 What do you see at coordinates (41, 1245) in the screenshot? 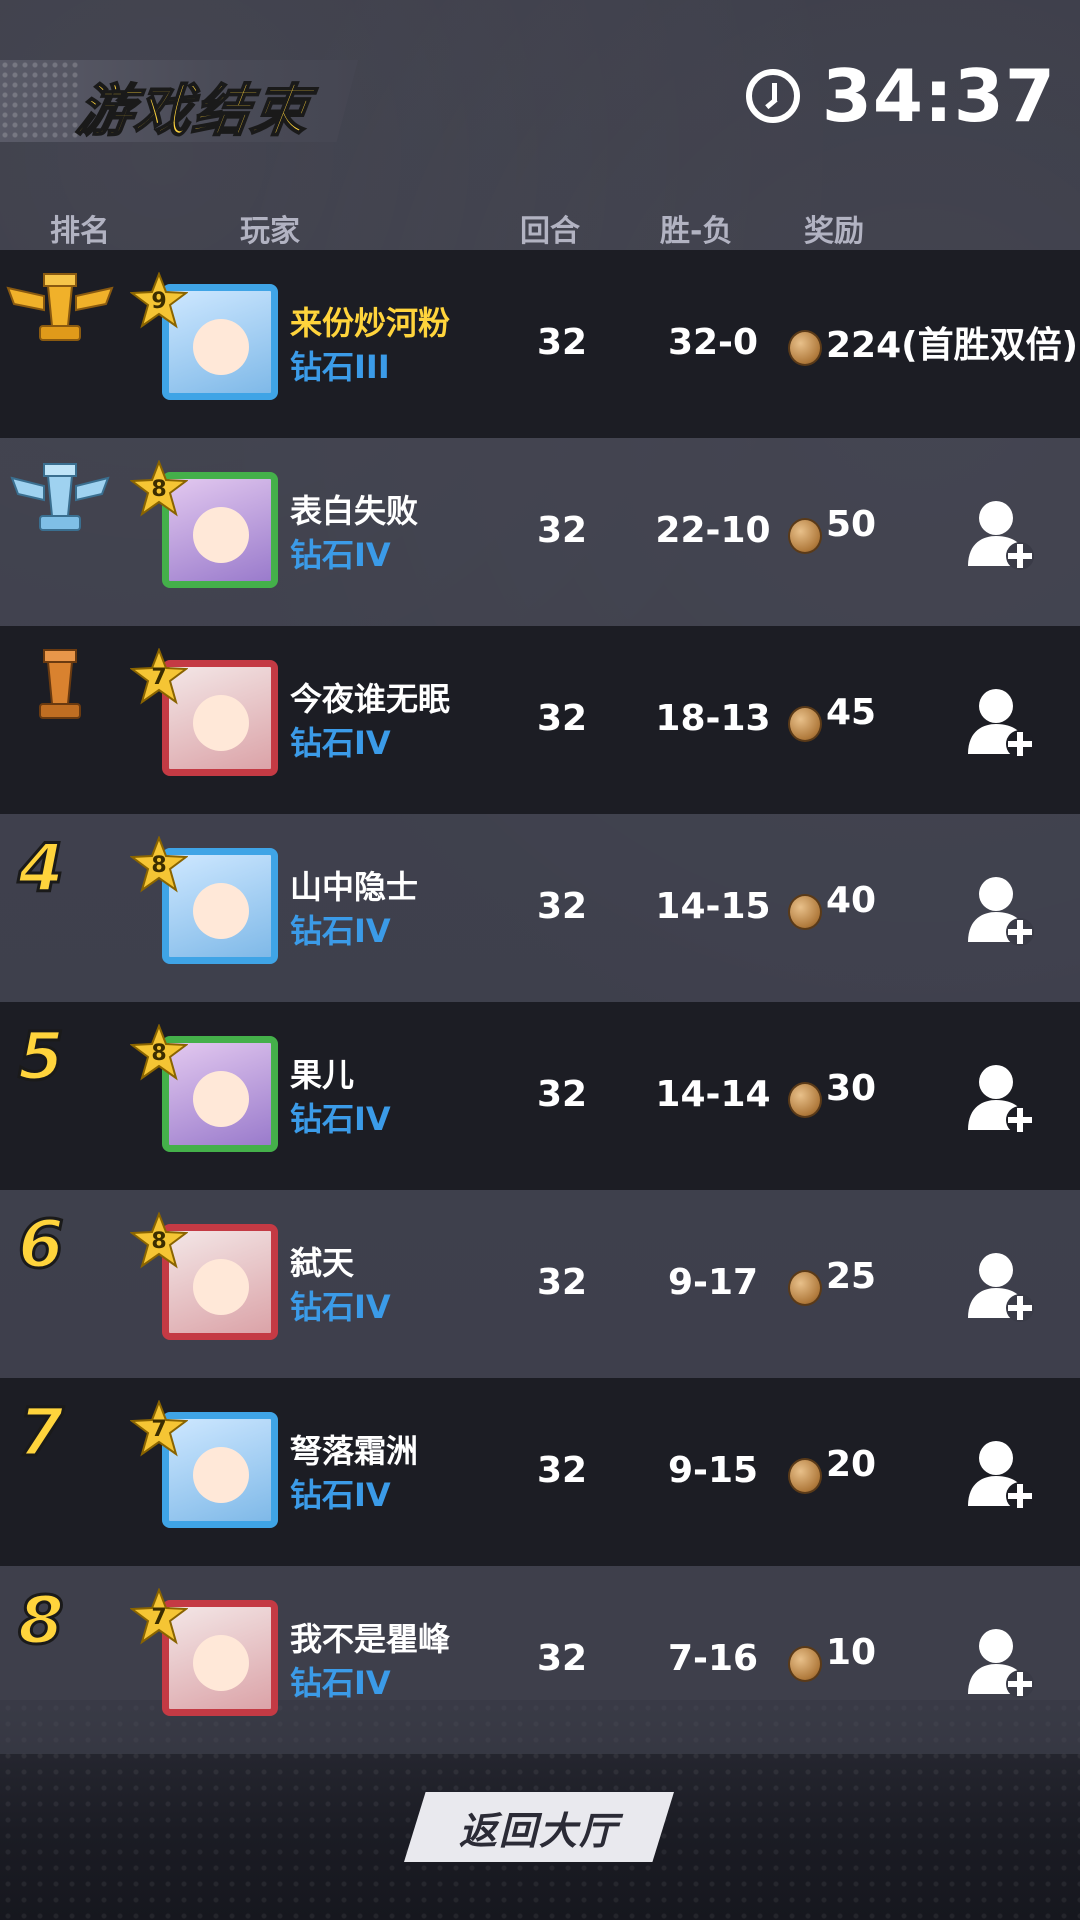
I see `player-rank: 6` at bounding box center [41, 1245].